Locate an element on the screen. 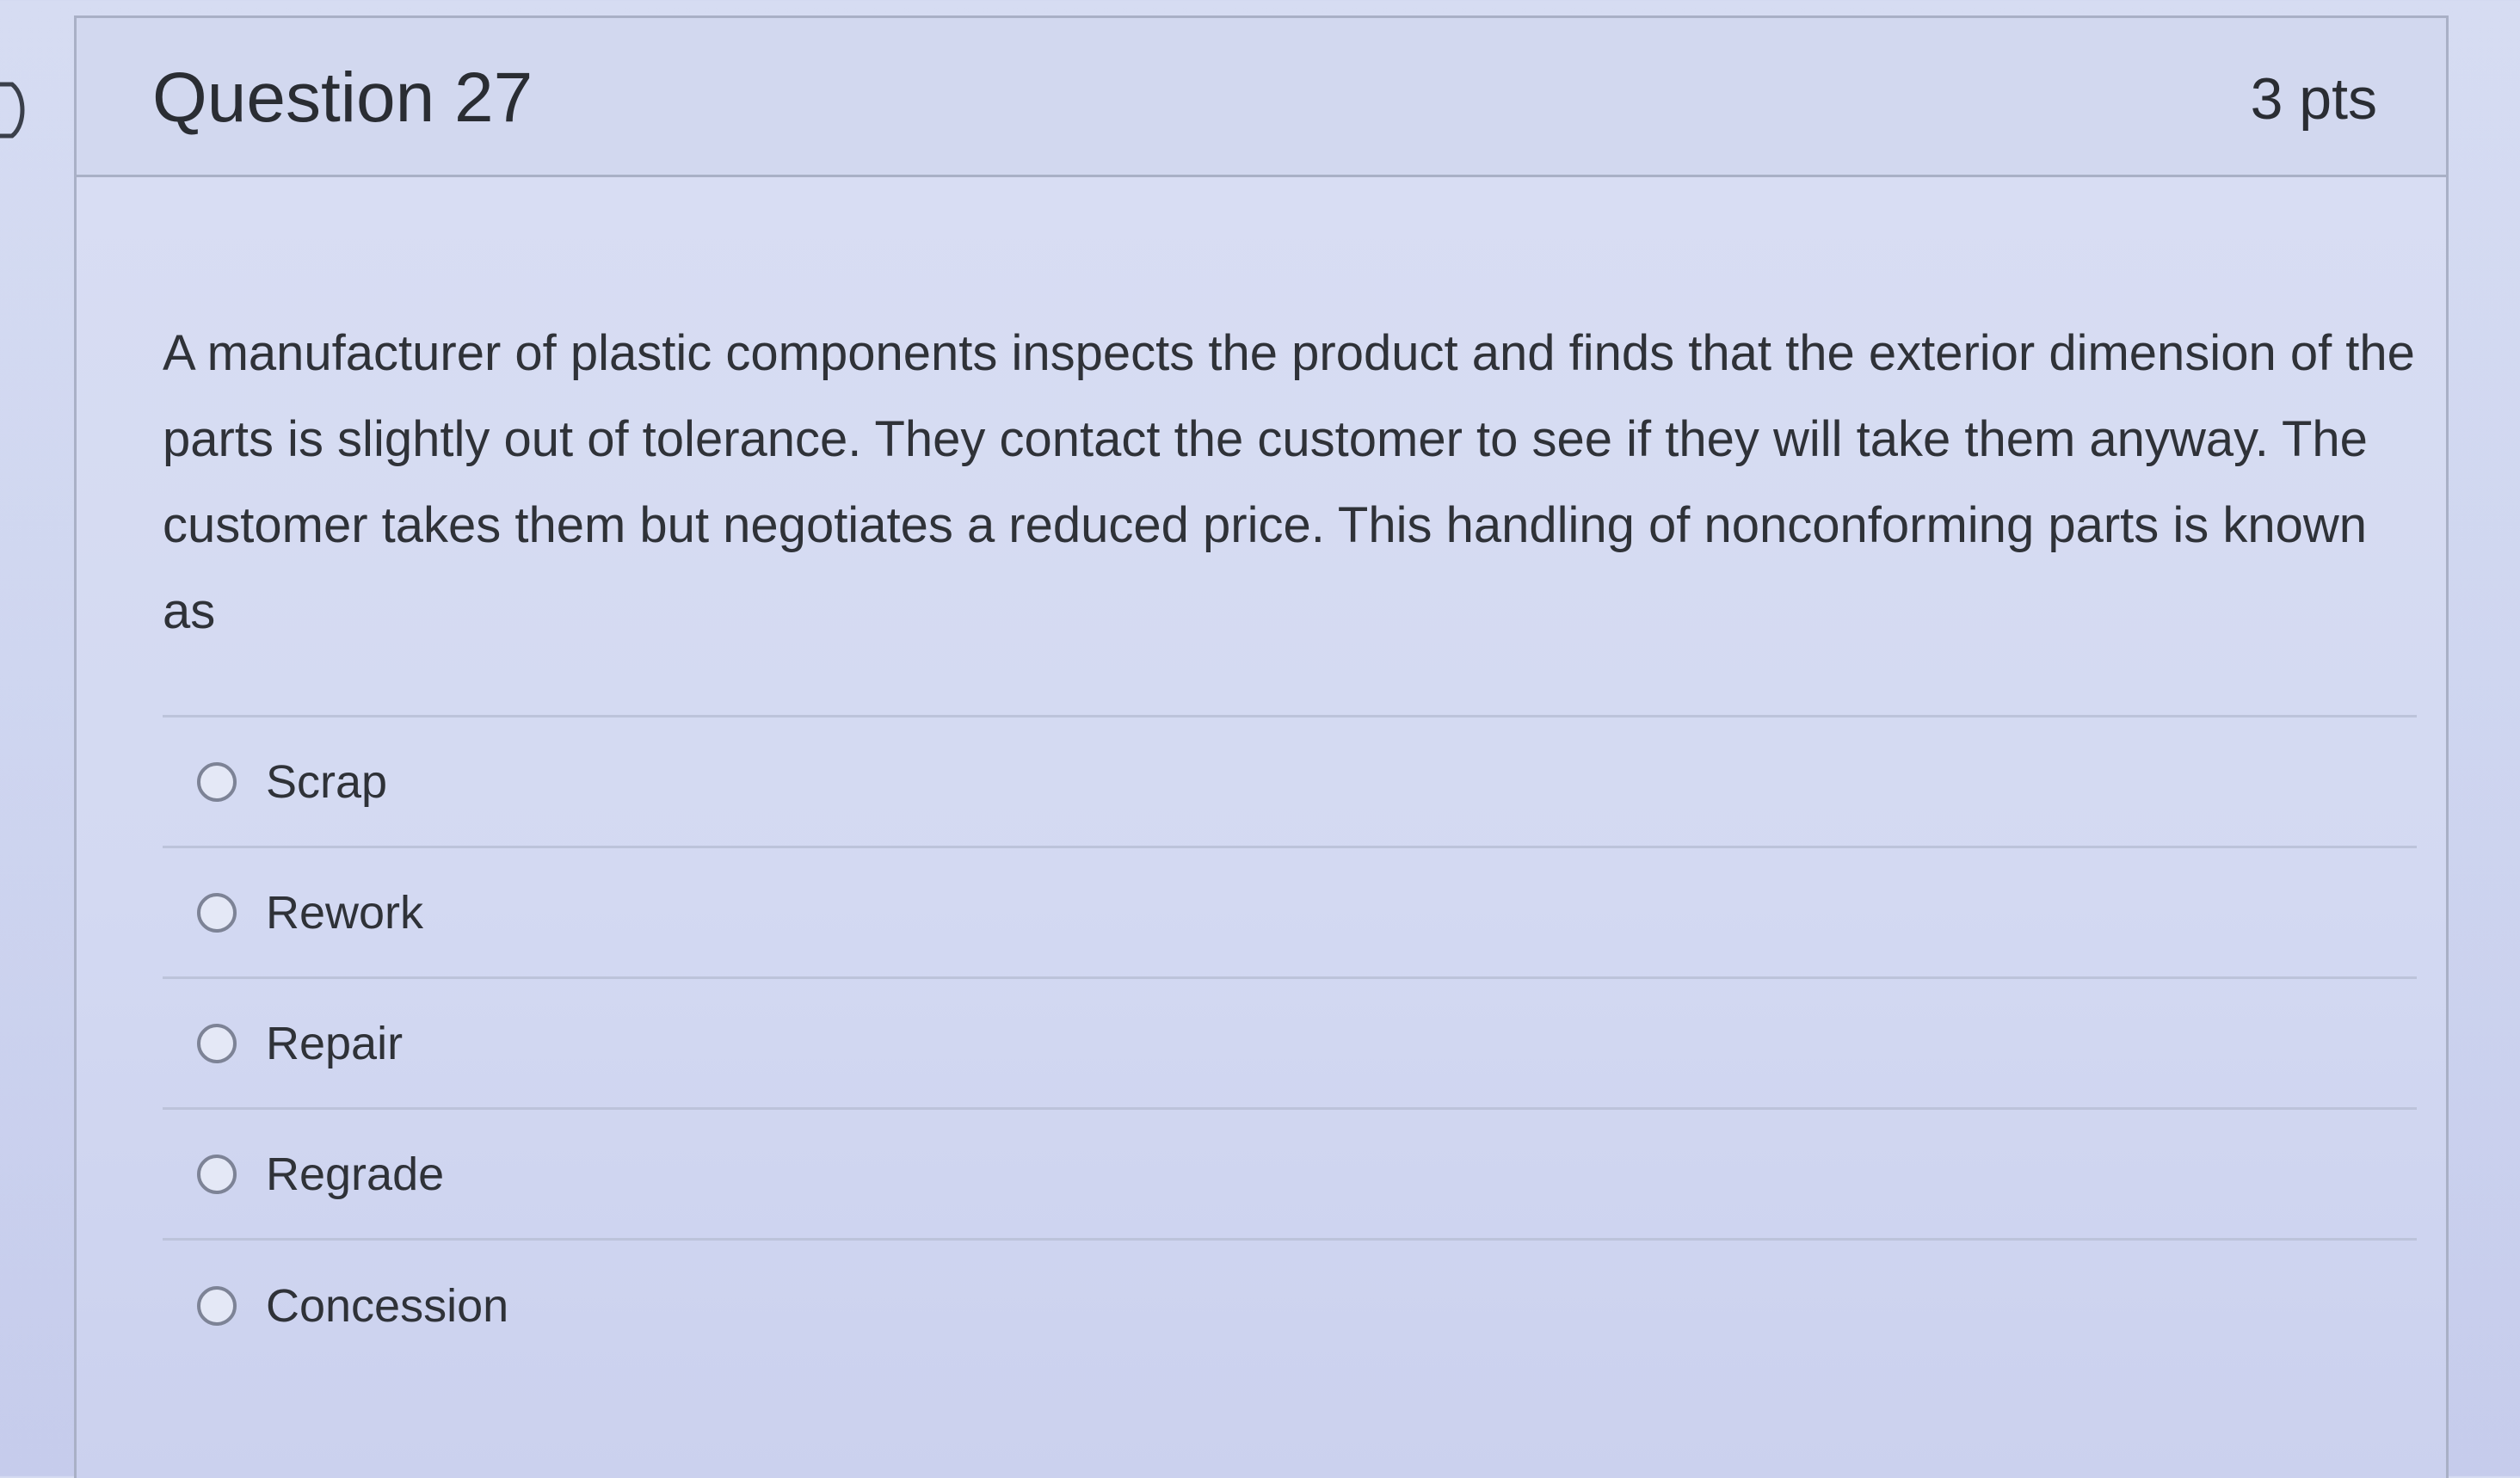  flag-question-icon is located at coordinates (13, 110).